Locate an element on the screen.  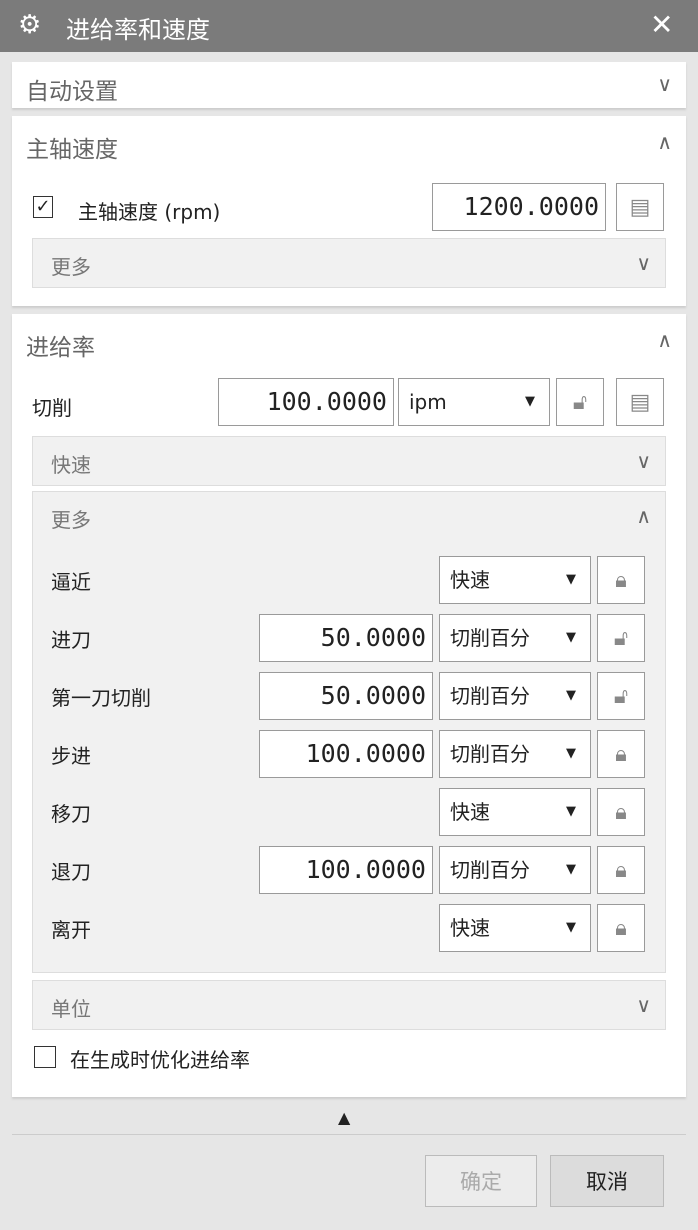
feed-row: 退刀 100.0000 切削百分 ▼ 🔒︎ is located at coordinates (350, 871).